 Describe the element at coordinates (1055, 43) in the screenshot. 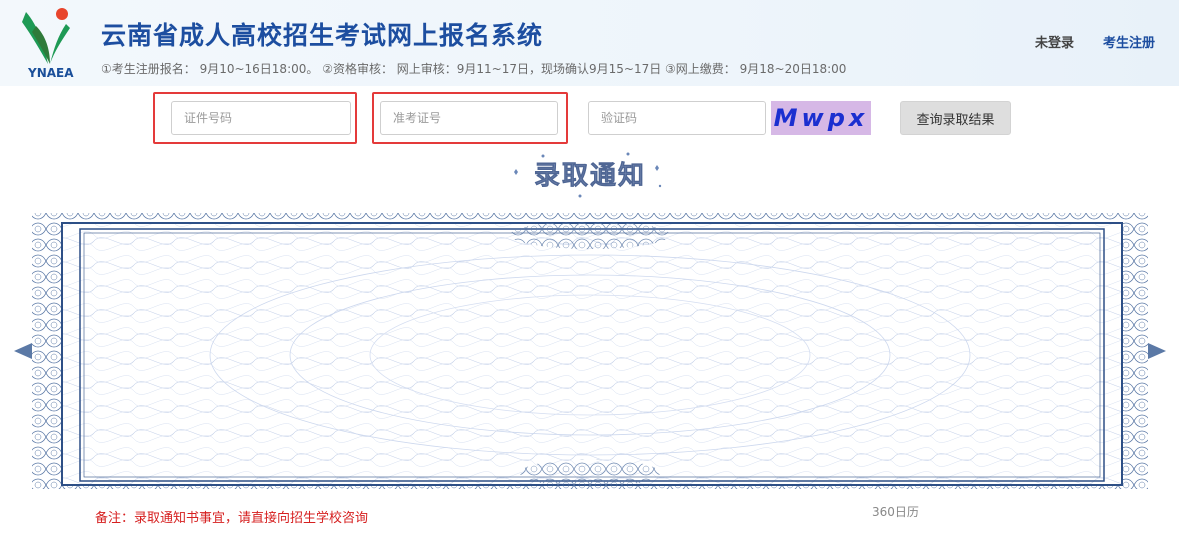

I see `login-status: 未登录` at that location.